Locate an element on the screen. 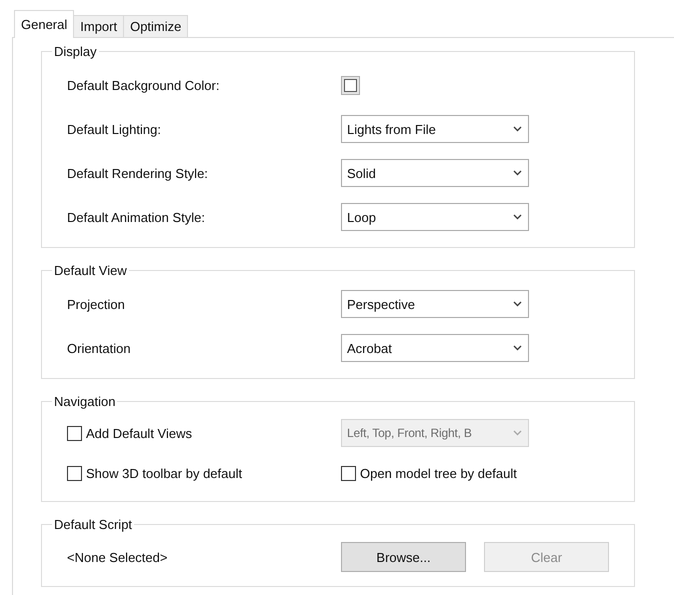 The width and height of the screenshot is (674, 595). script-name: <None Selected> is located at coordinates (117, 557).